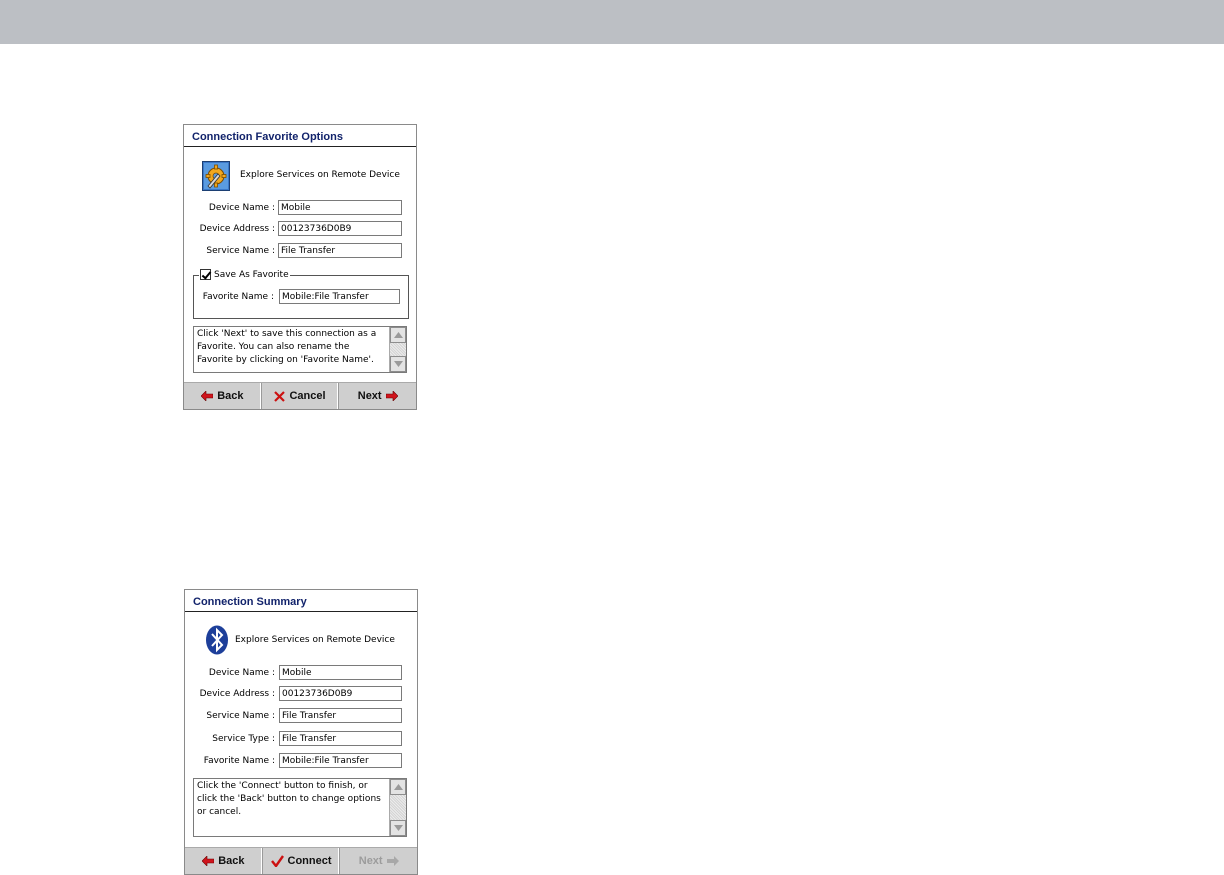  What do you see at coordinates (205, 274) in the screenshot?
I see `checkbox-checked-icon` at bounding box center [205, 274].